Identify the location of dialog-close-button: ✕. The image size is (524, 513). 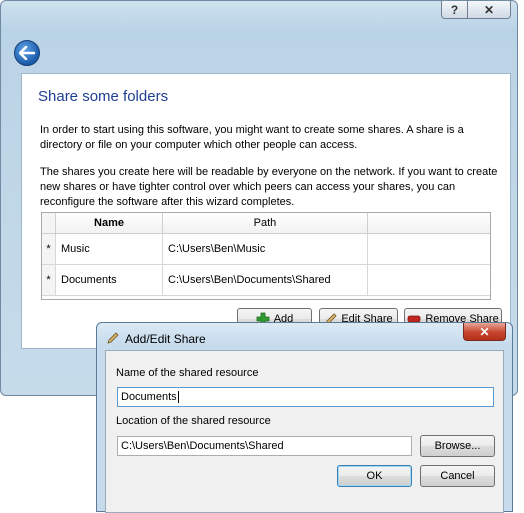
(484, 332).